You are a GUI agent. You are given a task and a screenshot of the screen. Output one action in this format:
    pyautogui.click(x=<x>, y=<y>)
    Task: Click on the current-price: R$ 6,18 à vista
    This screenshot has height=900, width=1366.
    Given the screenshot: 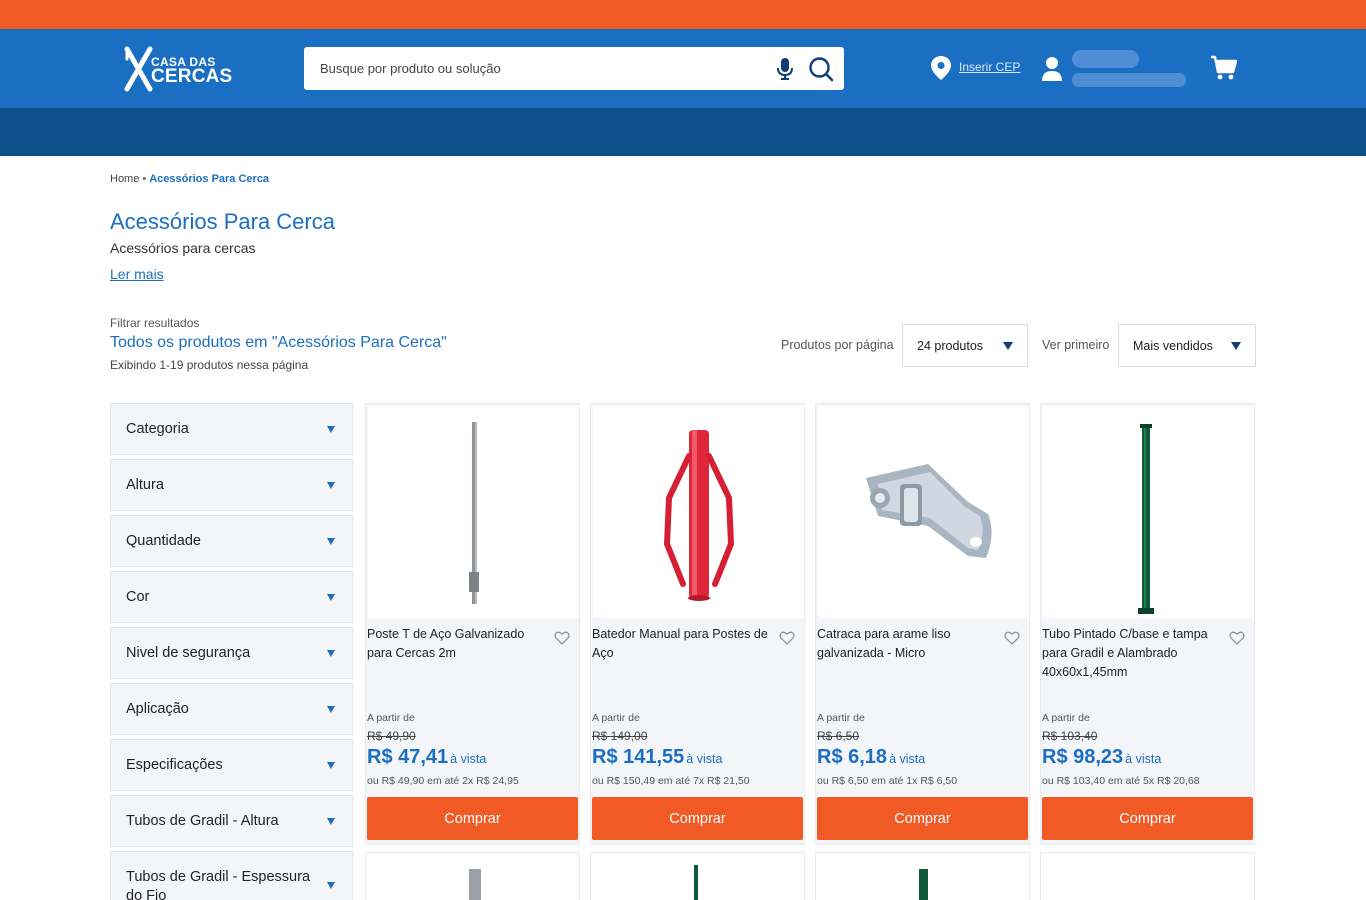 What is the action you would take?
    pyautogui.click(x=871, y=757)
    